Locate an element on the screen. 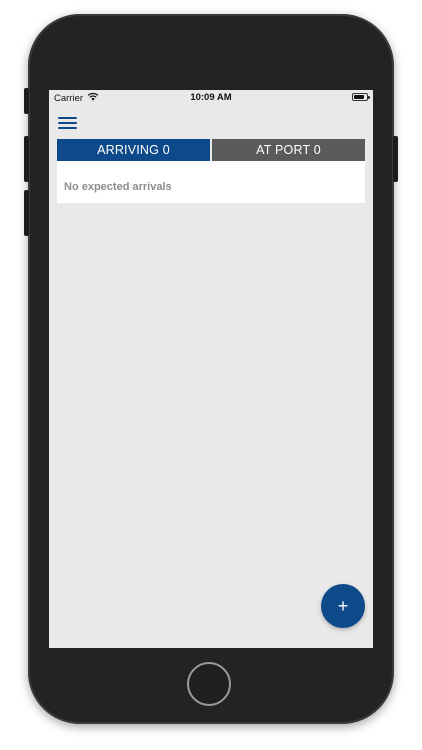 This screenshot has height=750, width=422. battery-icon is located at coordinates (361, 97).